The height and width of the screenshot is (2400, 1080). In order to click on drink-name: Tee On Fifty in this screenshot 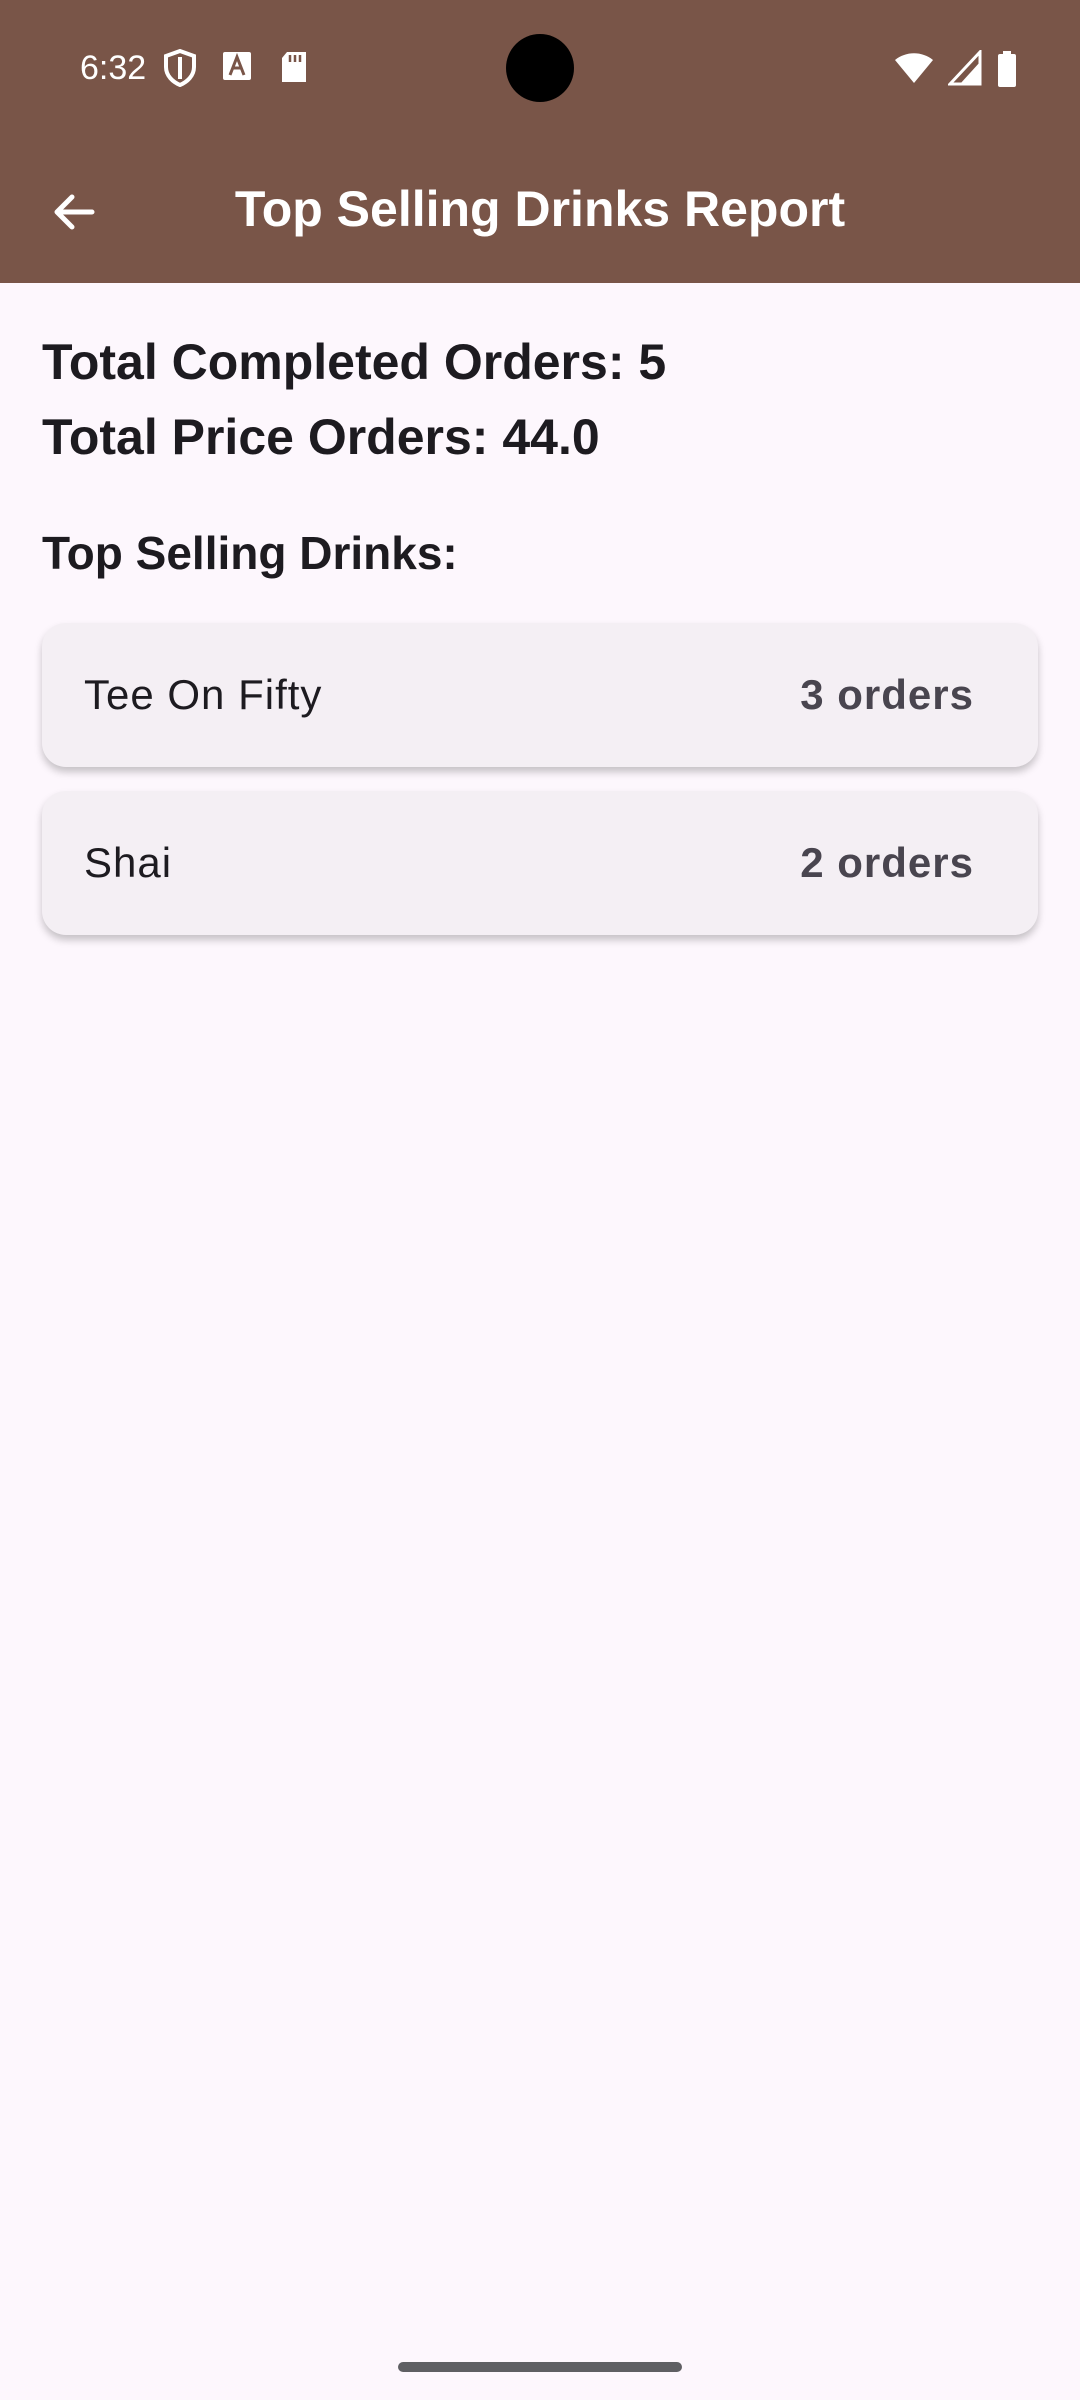, I will do `click(203, 694)`.